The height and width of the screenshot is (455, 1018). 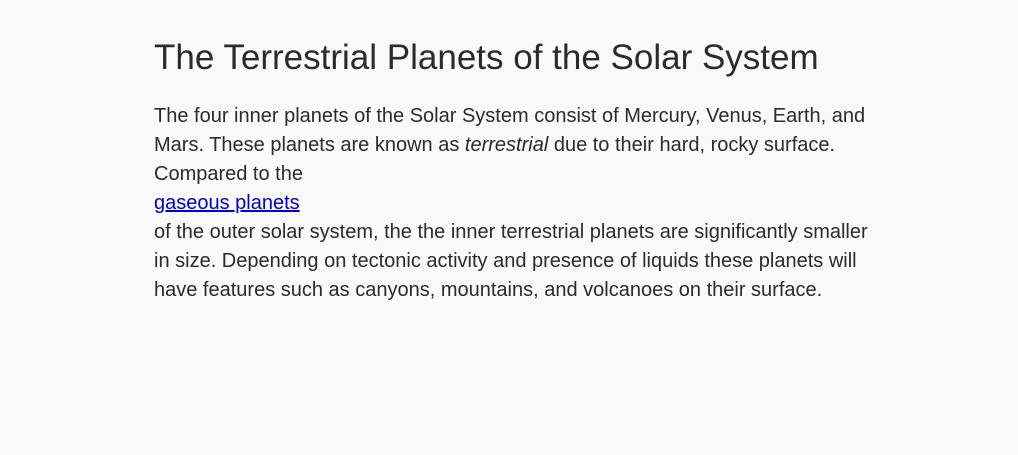 I want to click on terrestrial-emphasis: terrestrial, so click(x=506, y=145).